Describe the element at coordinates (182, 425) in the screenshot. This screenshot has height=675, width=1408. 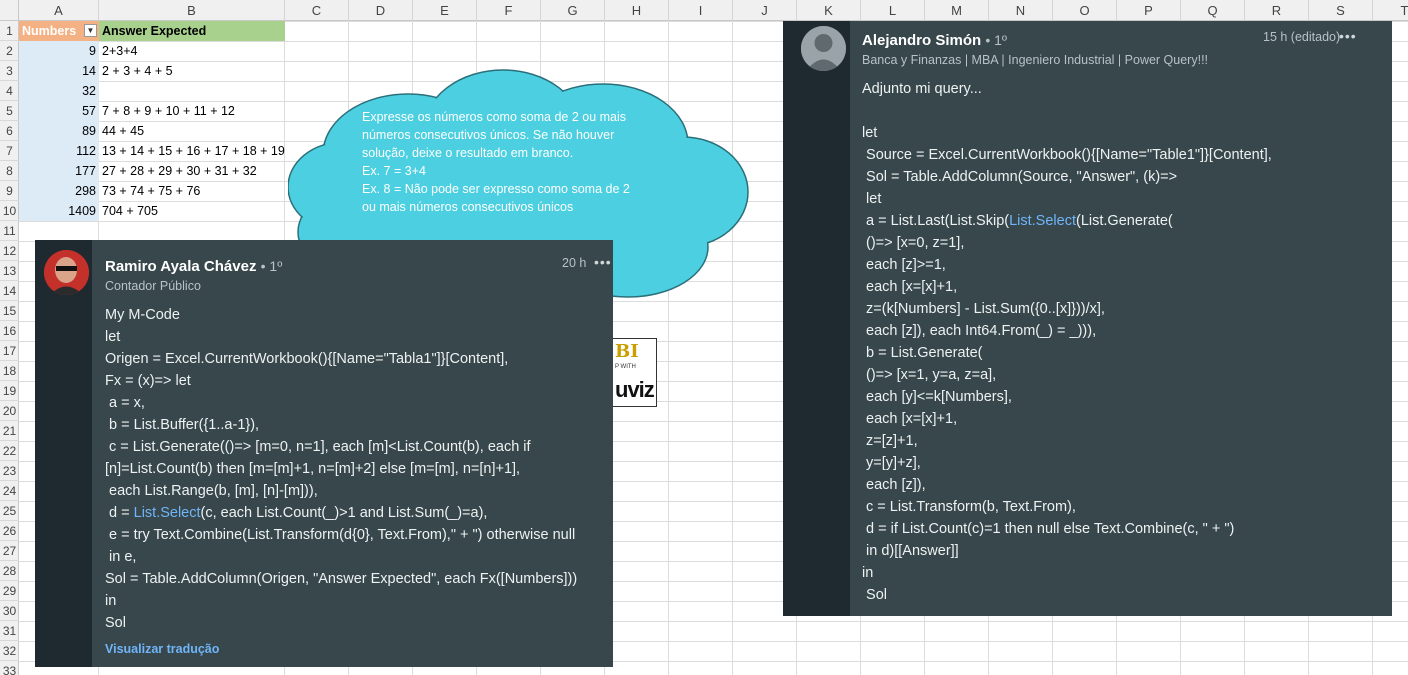
I see `code-line: b = List.Buffer({1..a-1}),` at that location.